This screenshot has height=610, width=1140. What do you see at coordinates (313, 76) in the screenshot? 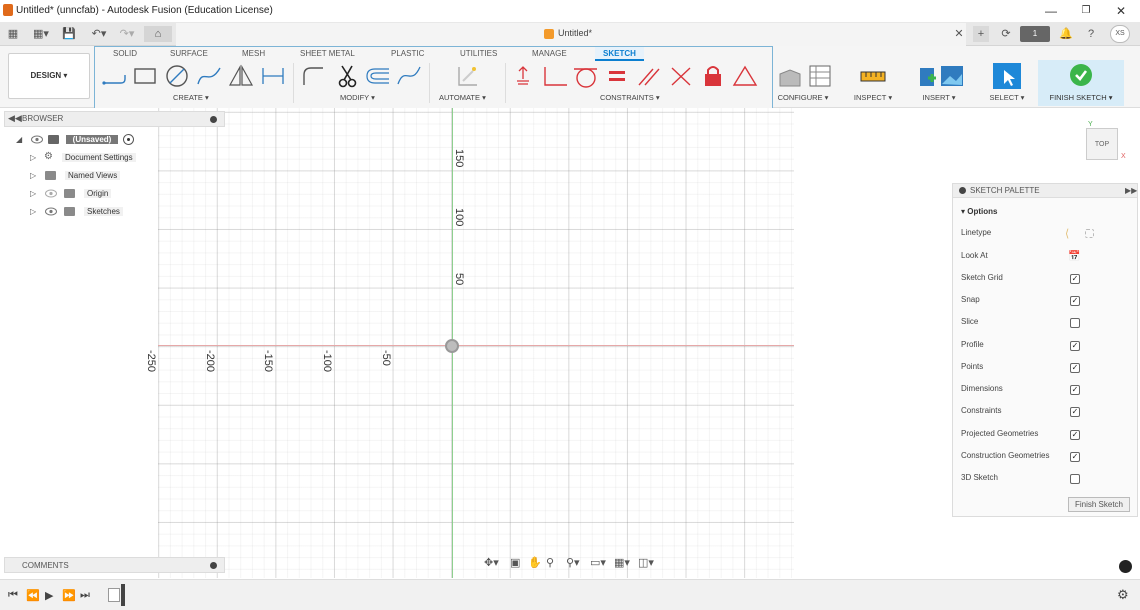
I see `fillet-icon` at bounding box center [313, 76].